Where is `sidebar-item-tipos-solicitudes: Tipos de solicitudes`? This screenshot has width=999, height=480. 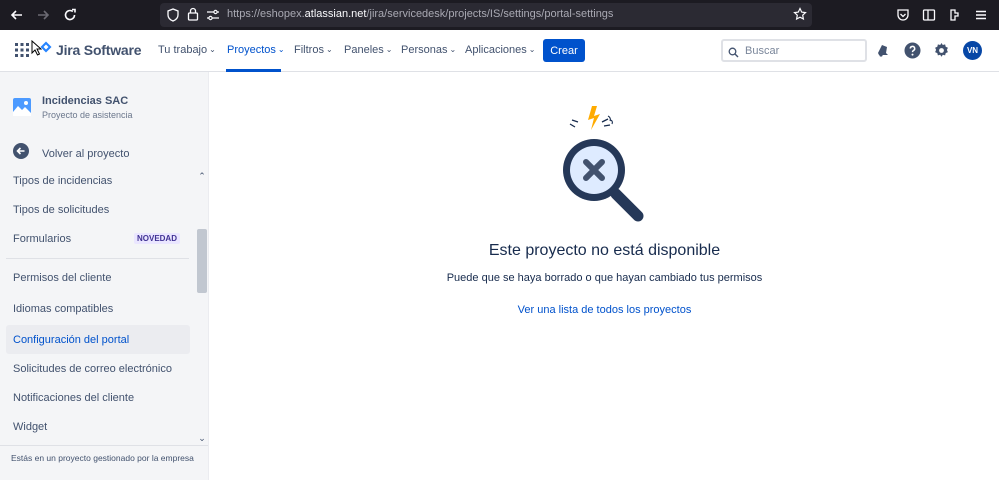 sidebar-item-tipos-solicitudes: Tipos de solicitudes is located at coordinates (98, 209).